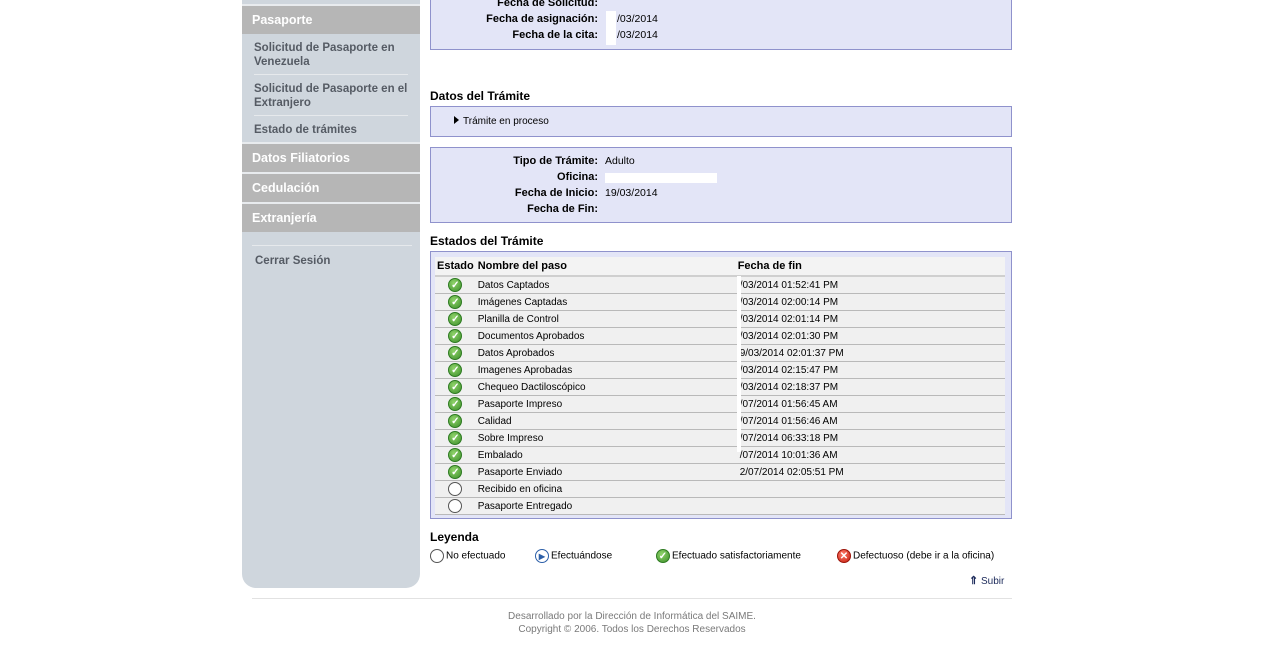  I want to click on fecha-inicio-label: Fecha de Inicio:, so click(556, 193).